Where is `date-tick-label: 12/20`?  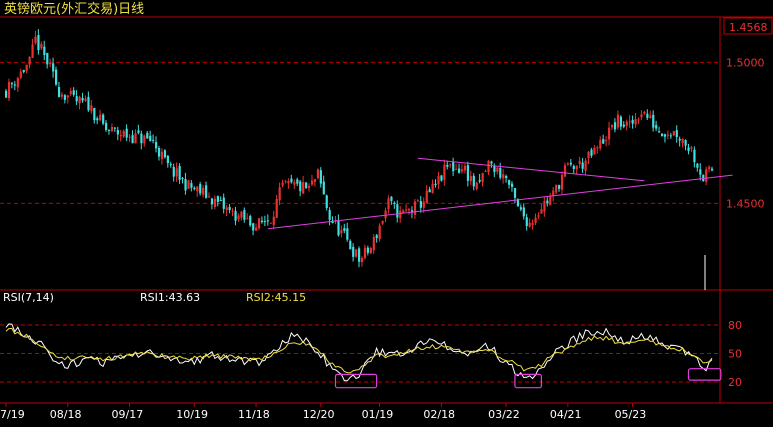
date-tick-label: 12/20 is located at coordinates (319, 414).